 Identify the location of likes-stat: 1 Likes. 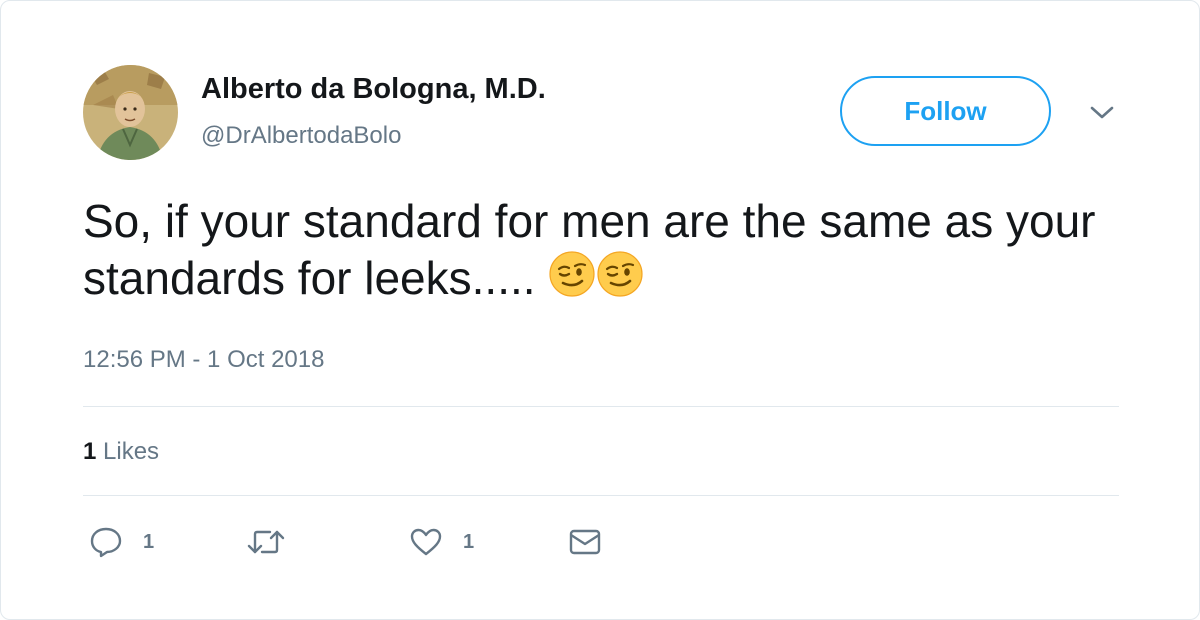
(121, 452).